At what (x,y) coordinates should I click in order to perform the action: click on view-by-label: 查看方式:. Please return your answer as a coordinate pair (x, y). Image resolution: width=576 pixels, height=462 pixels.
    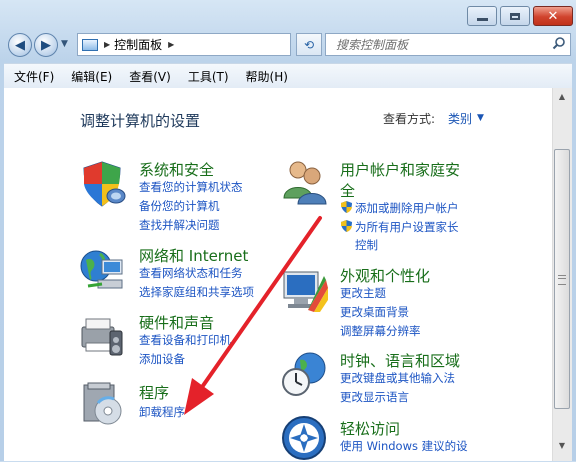
    Looking at the image, I should click on (409, 119).